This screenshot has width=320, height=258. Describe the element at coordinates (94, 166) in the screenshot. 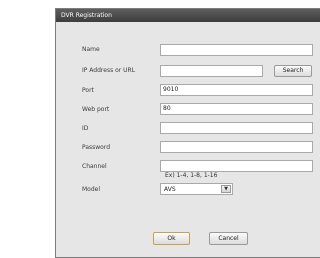

I see `channel-label: Channel` at that location.